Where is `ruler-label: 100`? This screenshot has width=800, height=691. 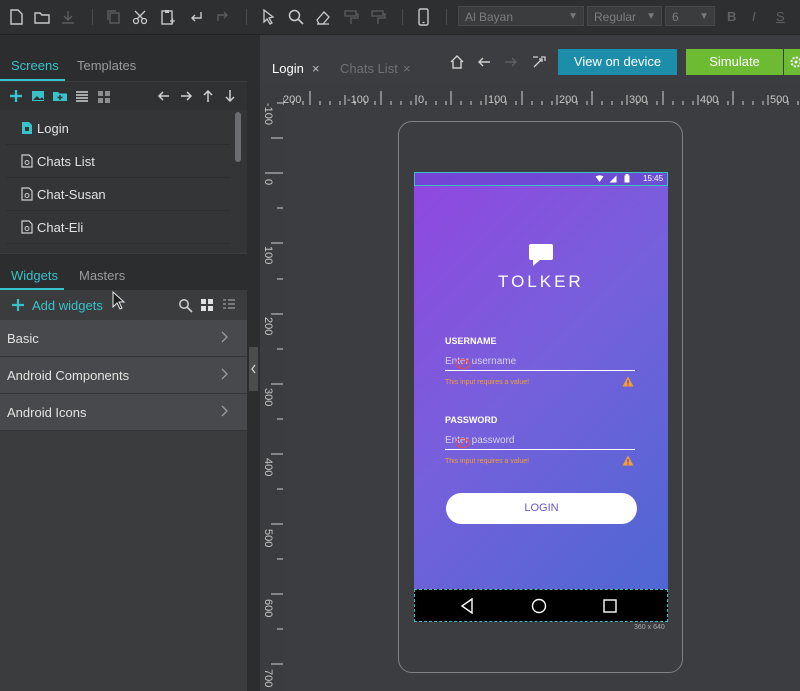 ruler-label: 100 is located at coordinates (497, 100).